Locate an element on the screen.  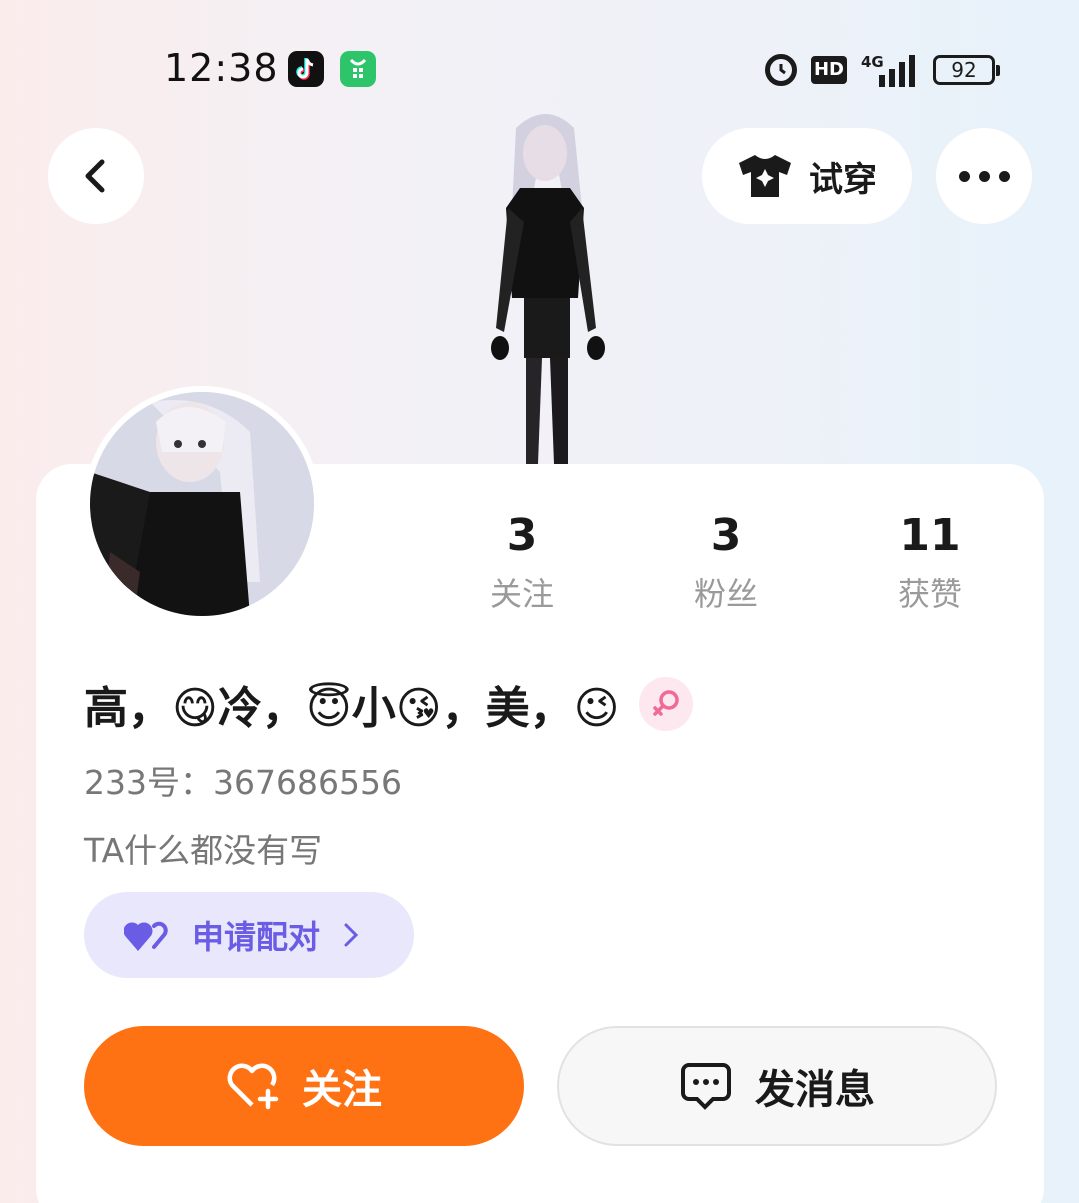
follow-button: 关注 is located at coordinates (304, 1086).